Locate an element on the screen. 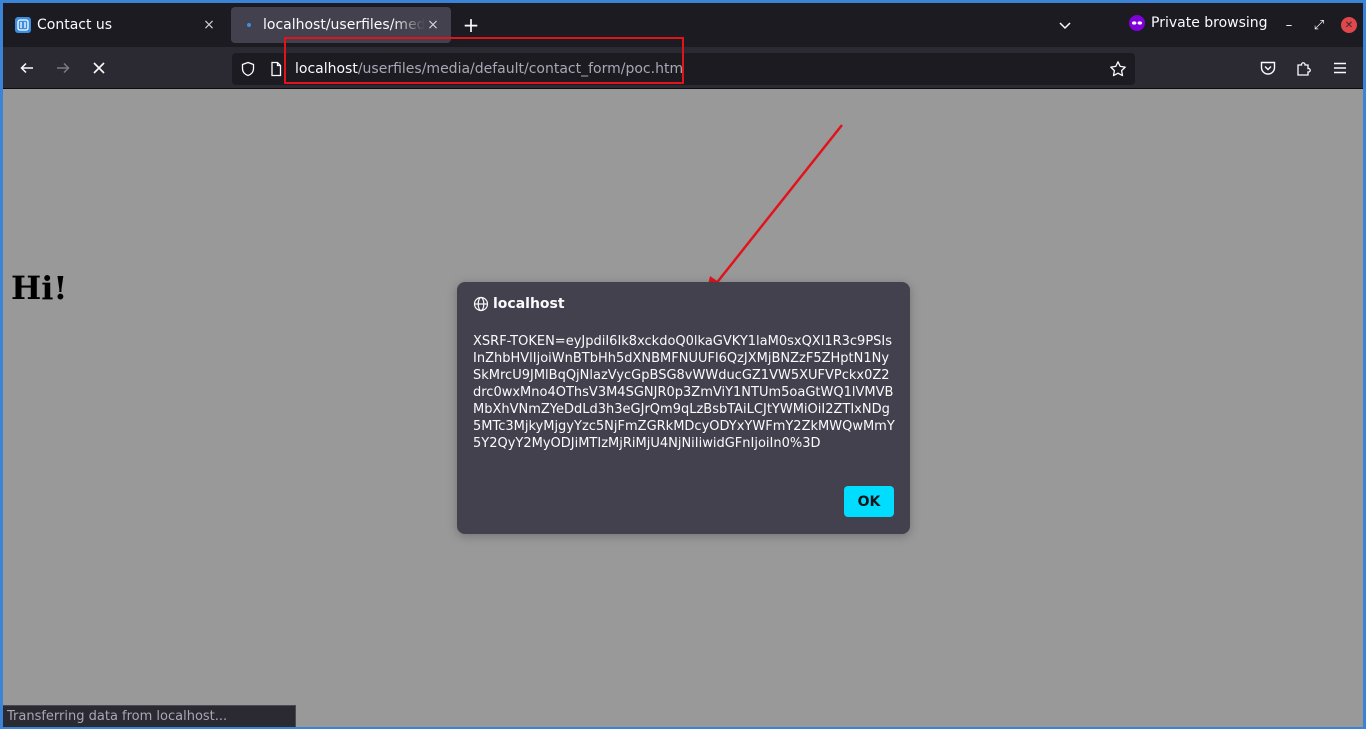 The width and height of the screenshot is (1366, 729). pocket-icon is located at coordinates (1268, 68).